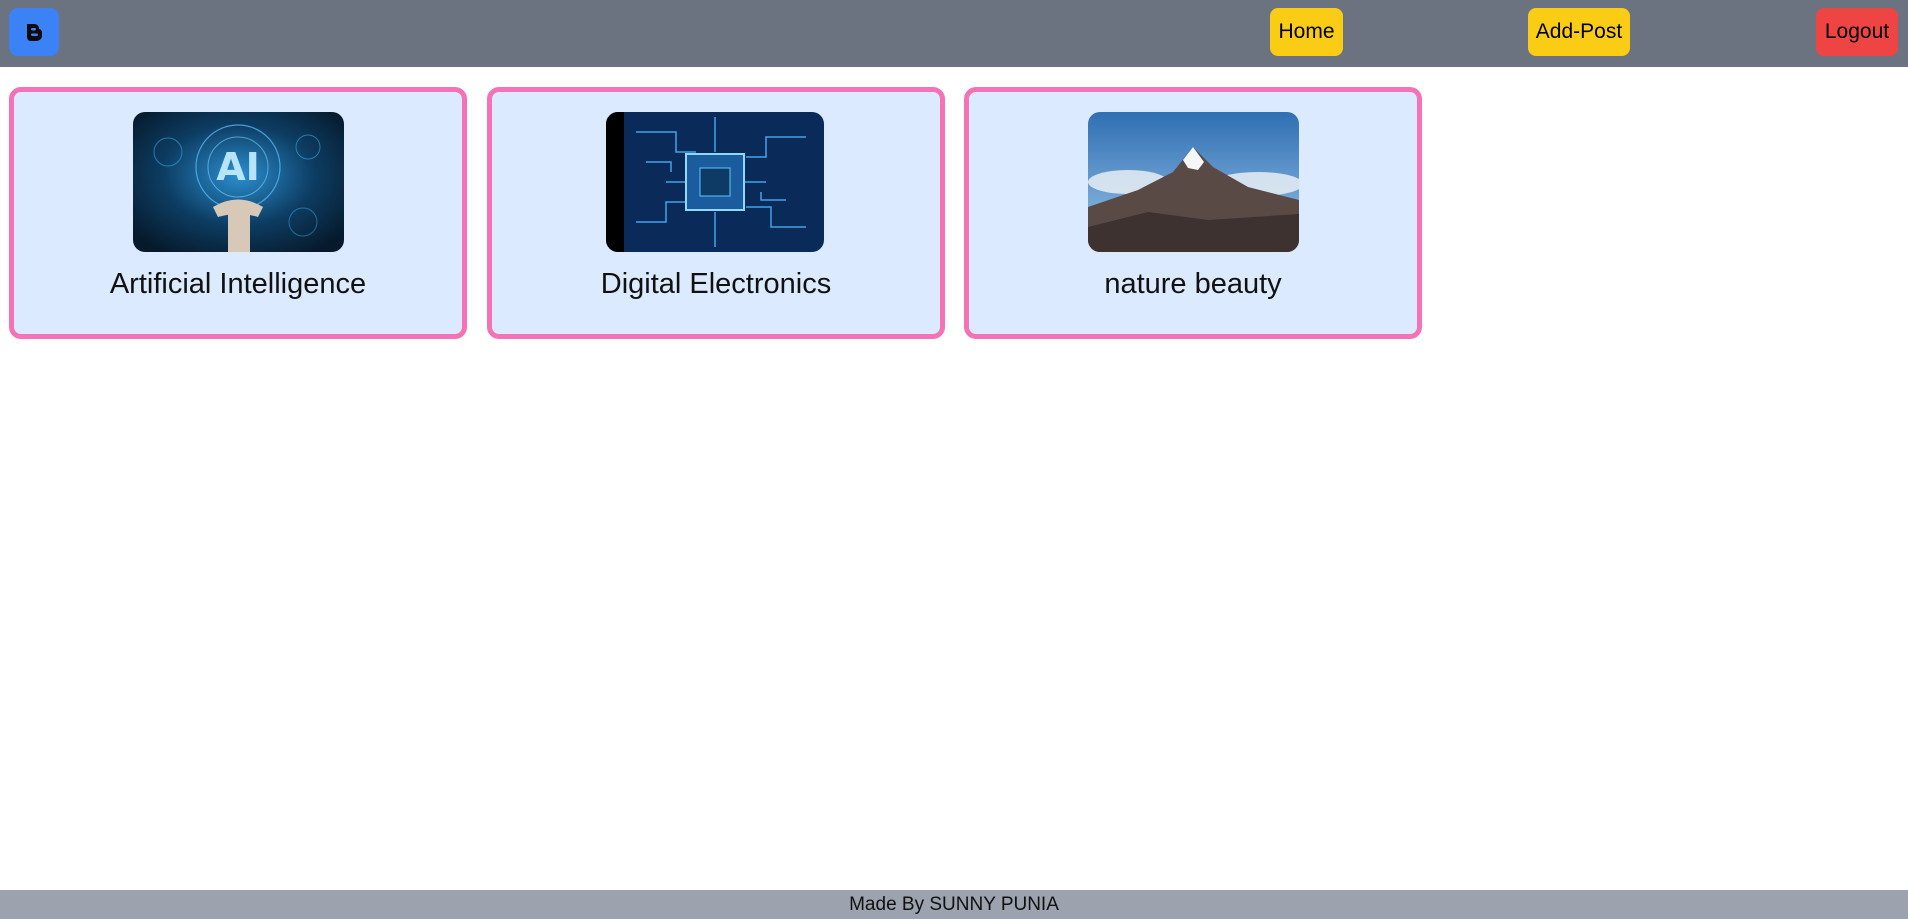 This screenshot has height=919, width=1908. I want to click on blogger-logo-button, so click(34, 32).